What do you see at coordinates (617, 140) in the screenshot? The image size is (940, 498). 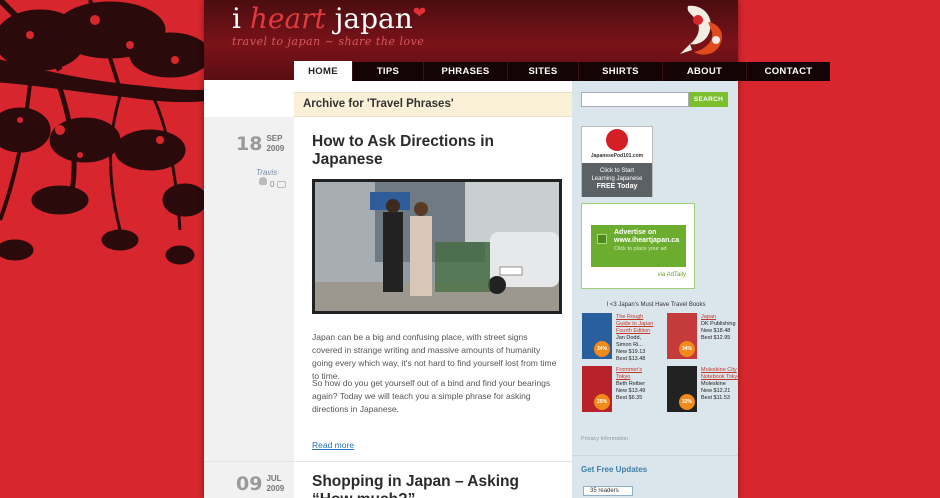 I see `jp101-logo-icon` at bounding box center [617, 140].